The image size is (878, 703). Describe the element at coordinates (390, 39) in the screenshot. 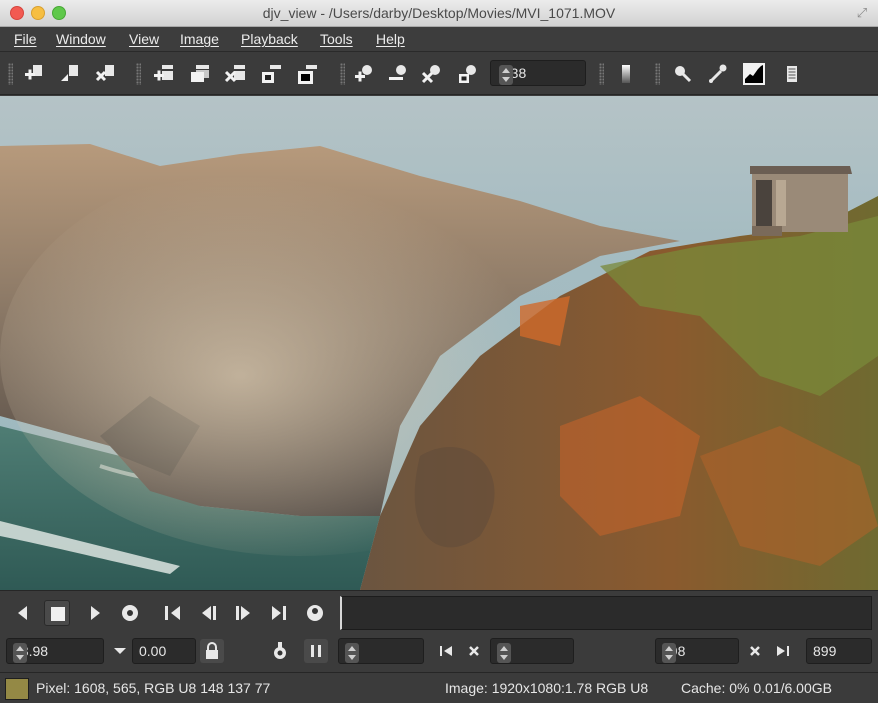

I see `menu-help: Help` at that location.